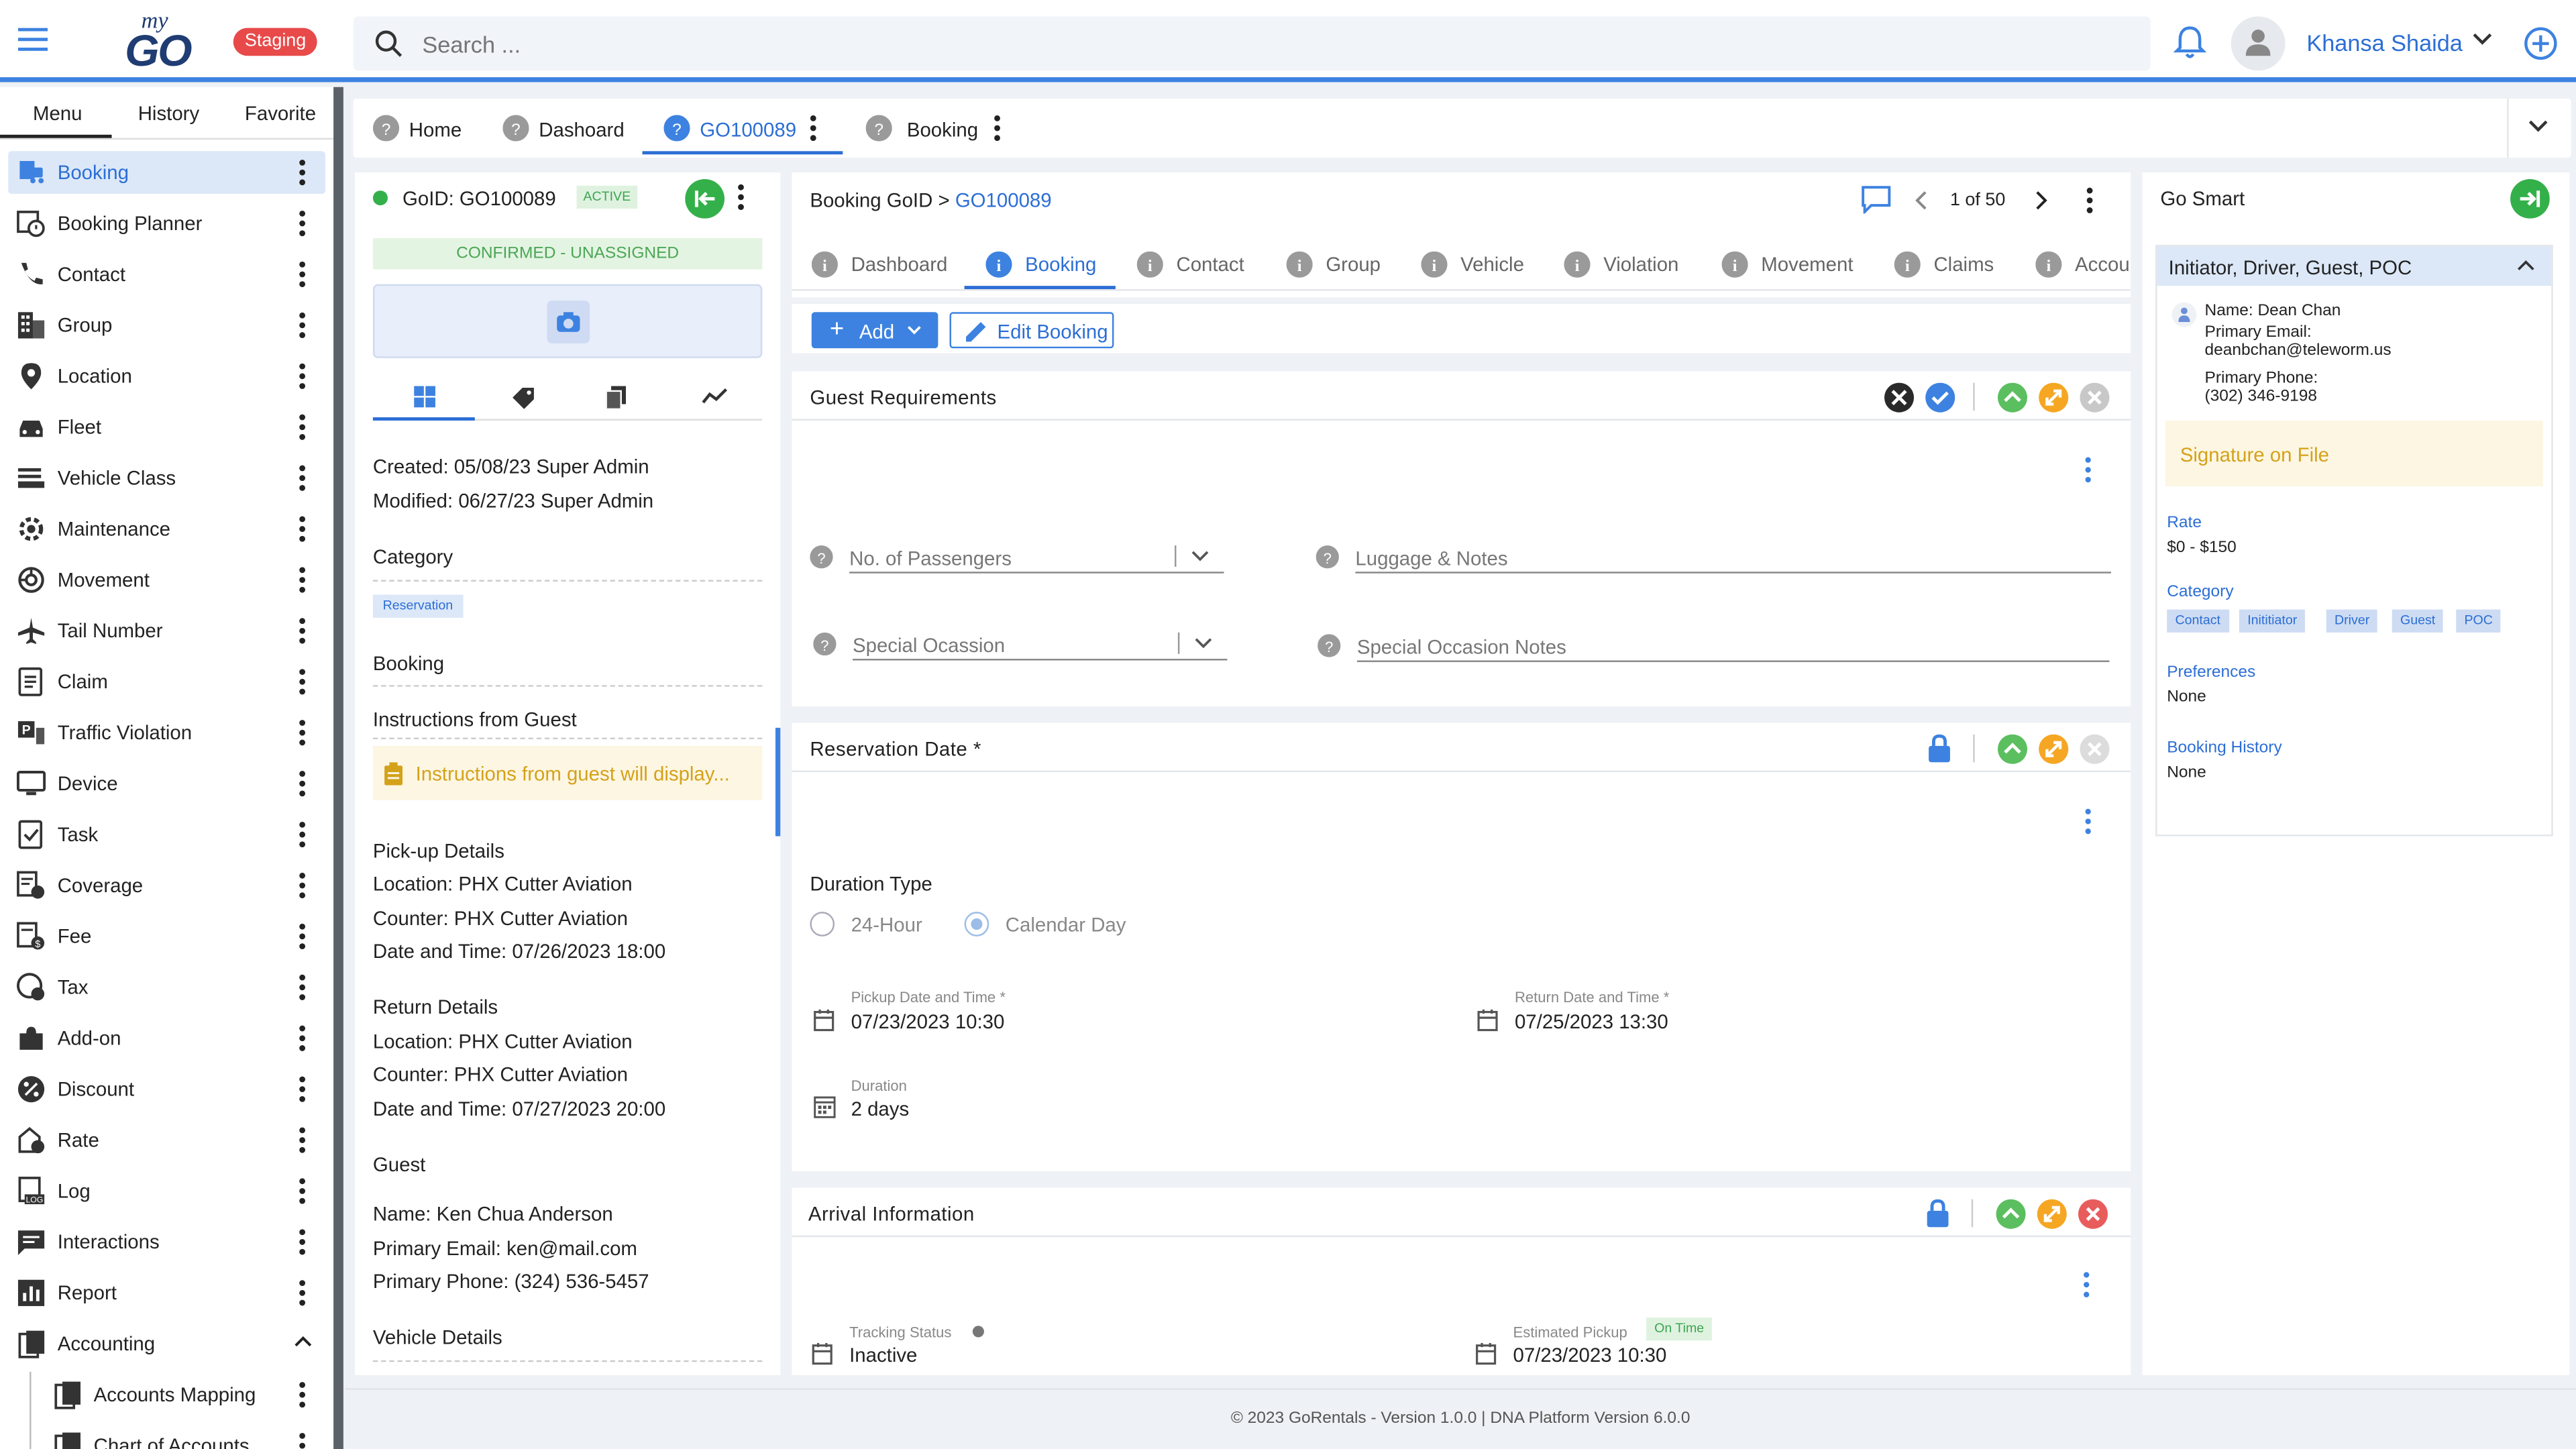 Image resolution: width=2576 pixels, height=1449 pixels. Describe the element at coordinates (1876, 200) in the screenshot. I see `comment-icon` at that location.